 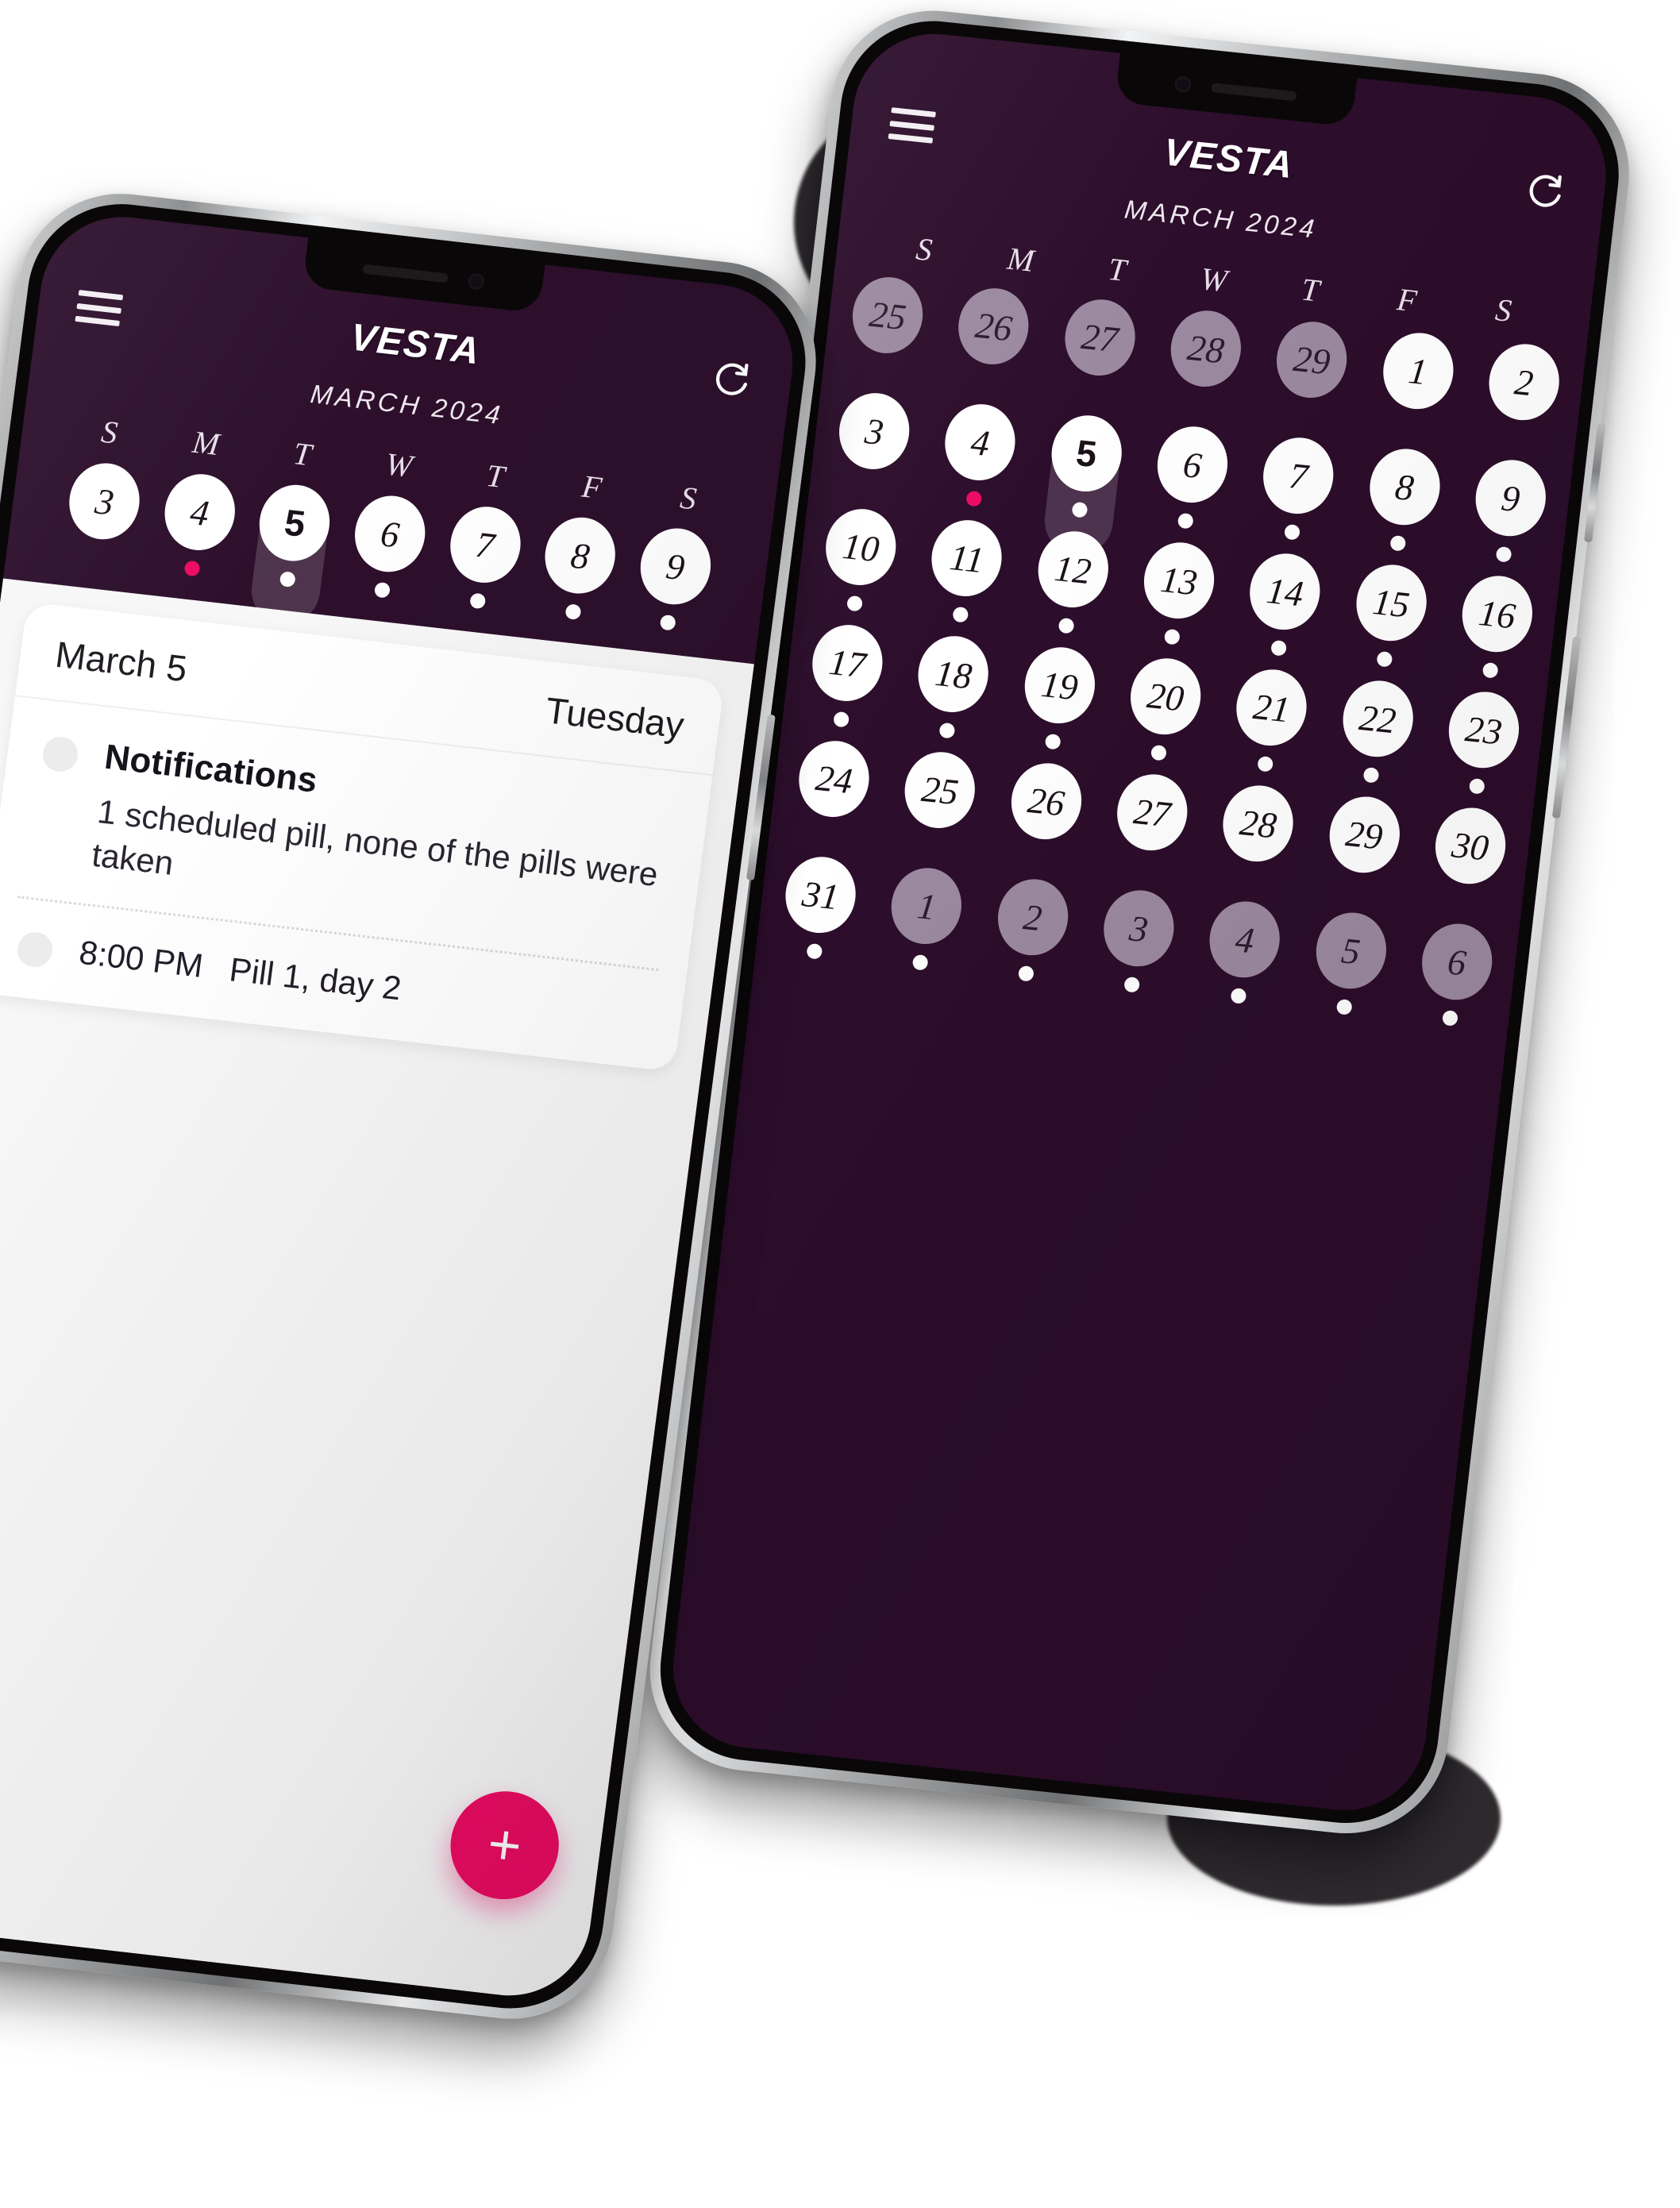 What do you see at coordinates (1071, 582) in the screenshot?
I see `calendar-day-12: 12` at bounding box center [1071, 582].